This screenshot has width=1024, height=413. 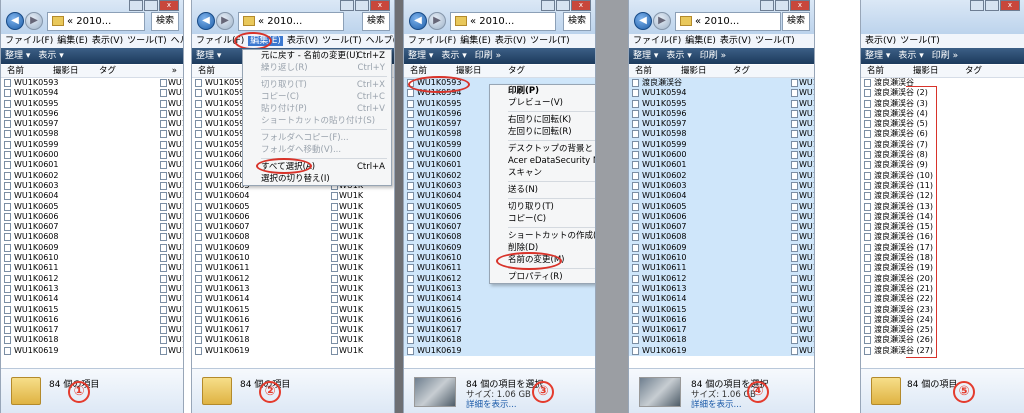 What do you see at coordinates (92, 186) in the screenshot?
I see `file-row: WU1K0603` at bounding box center [92, 186].